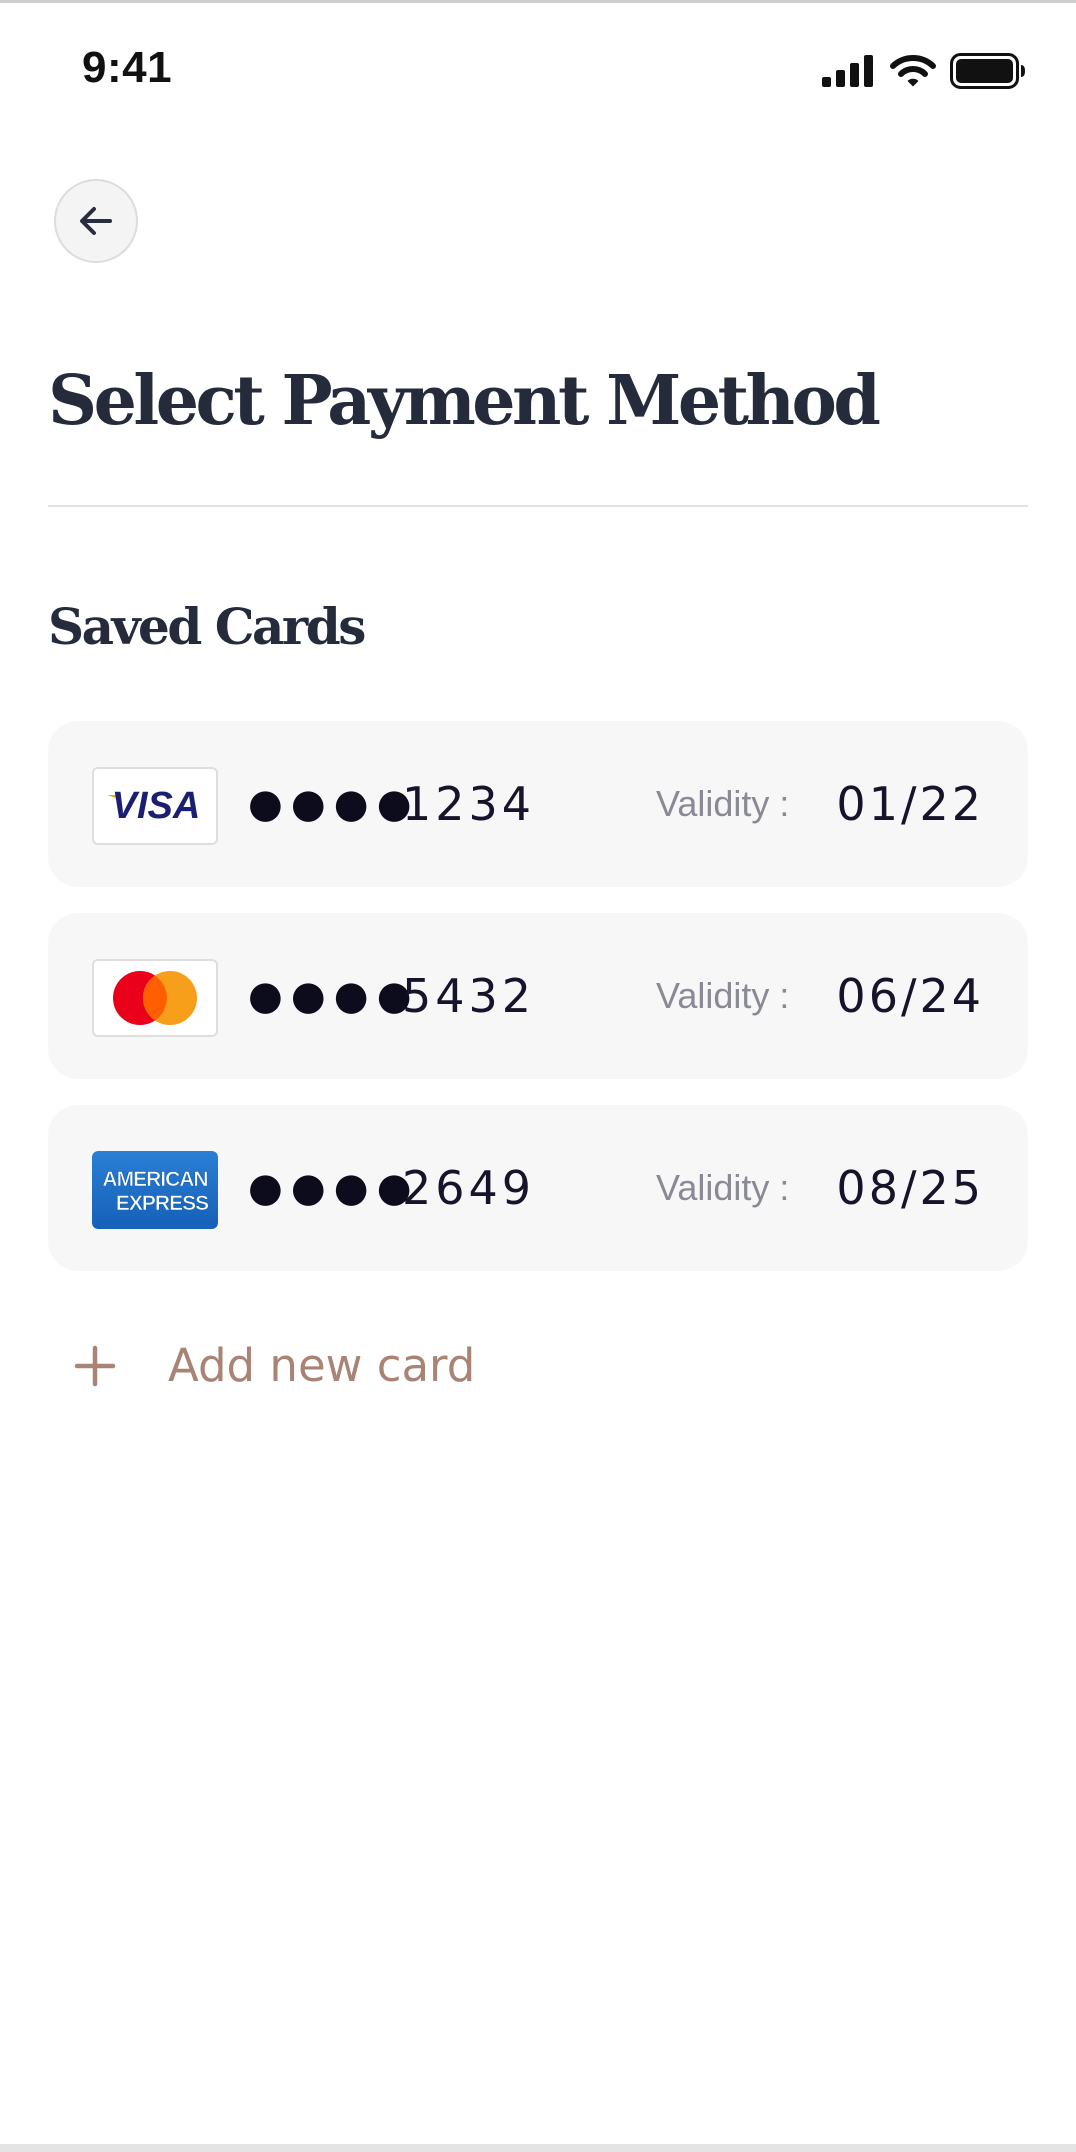 This screenshot has height=2152, width=1076. I want to click on status-icons, so click(924, 71).